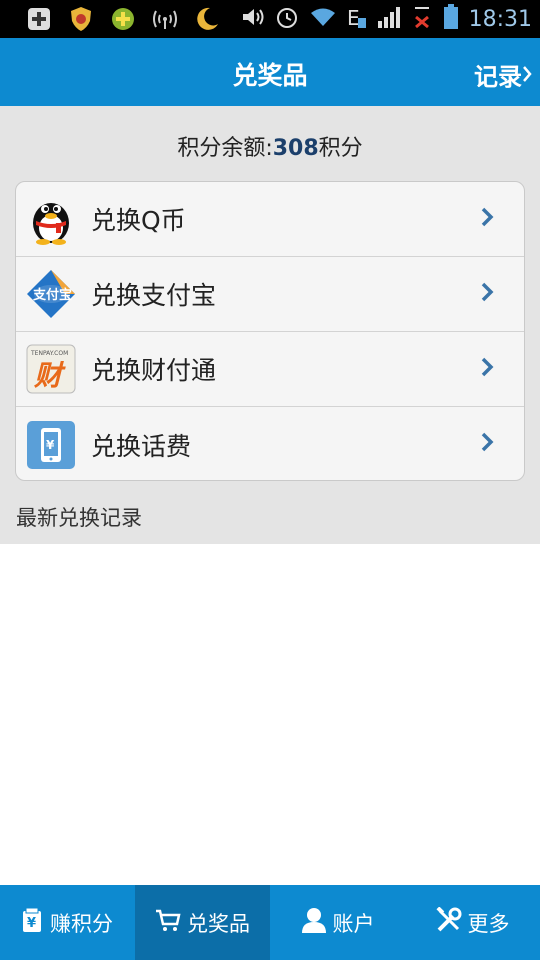 Image resolution: width=540 pixels, height=960 pixels. What do you see at coordinates (225, 148) in the screenshot?
I see `balance-prefix: 积分余额:` at bounding box center [225, 148].